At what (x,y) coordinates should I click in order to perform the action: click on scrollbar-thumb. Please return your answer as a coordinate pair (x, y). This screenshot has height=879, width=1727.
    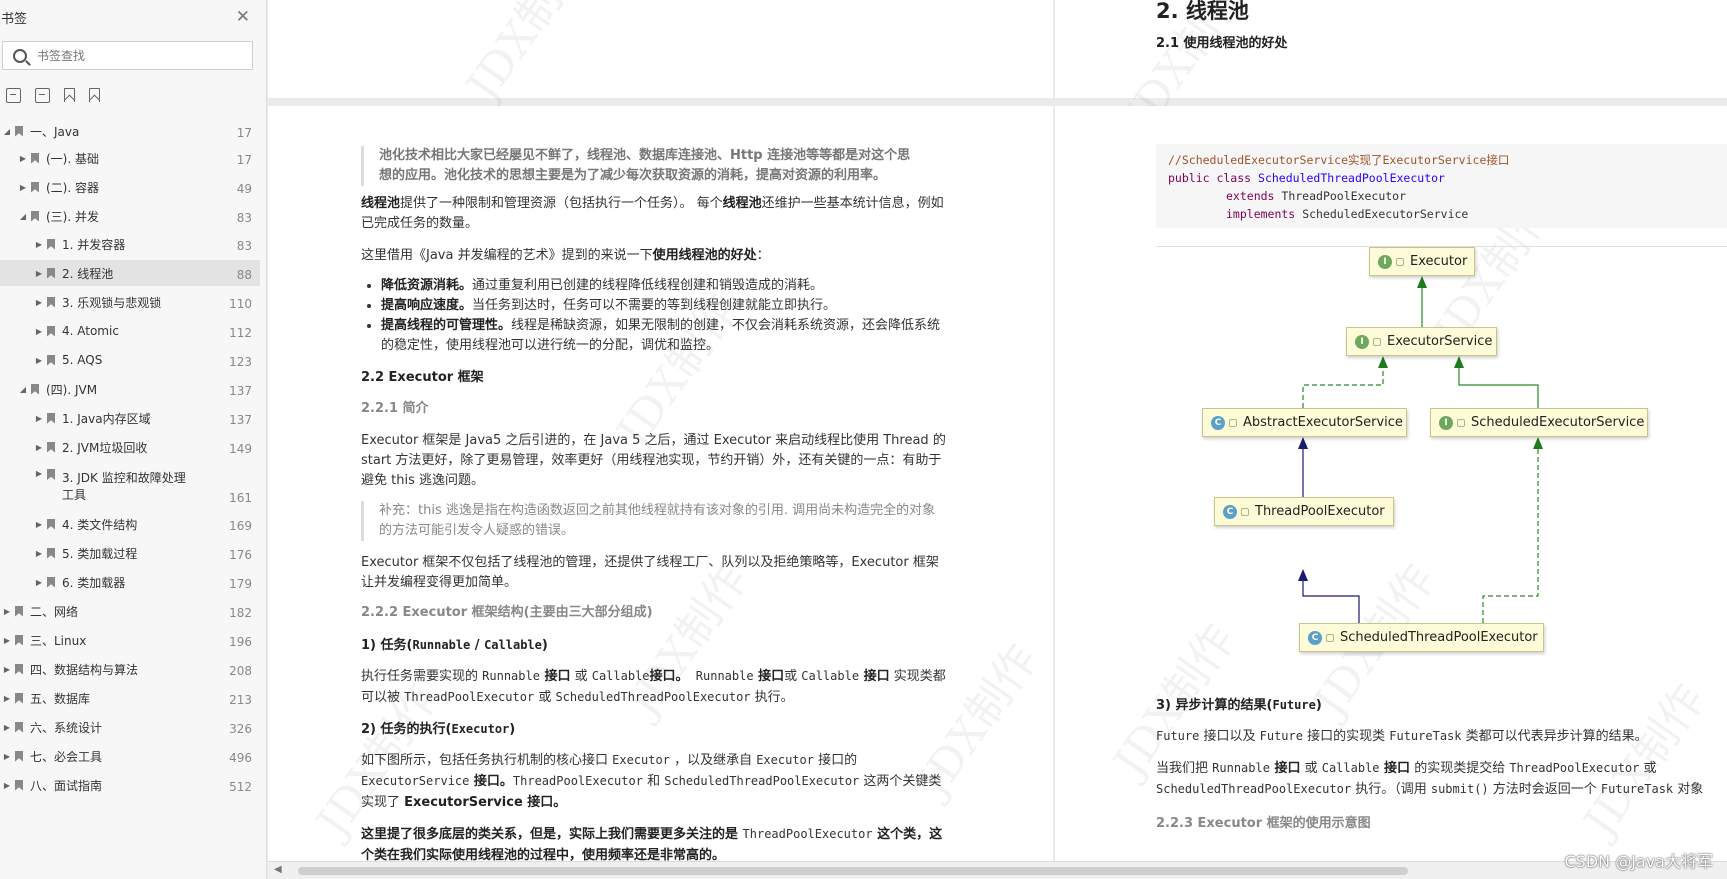
    Looking at the image, I should click on (853, 871).